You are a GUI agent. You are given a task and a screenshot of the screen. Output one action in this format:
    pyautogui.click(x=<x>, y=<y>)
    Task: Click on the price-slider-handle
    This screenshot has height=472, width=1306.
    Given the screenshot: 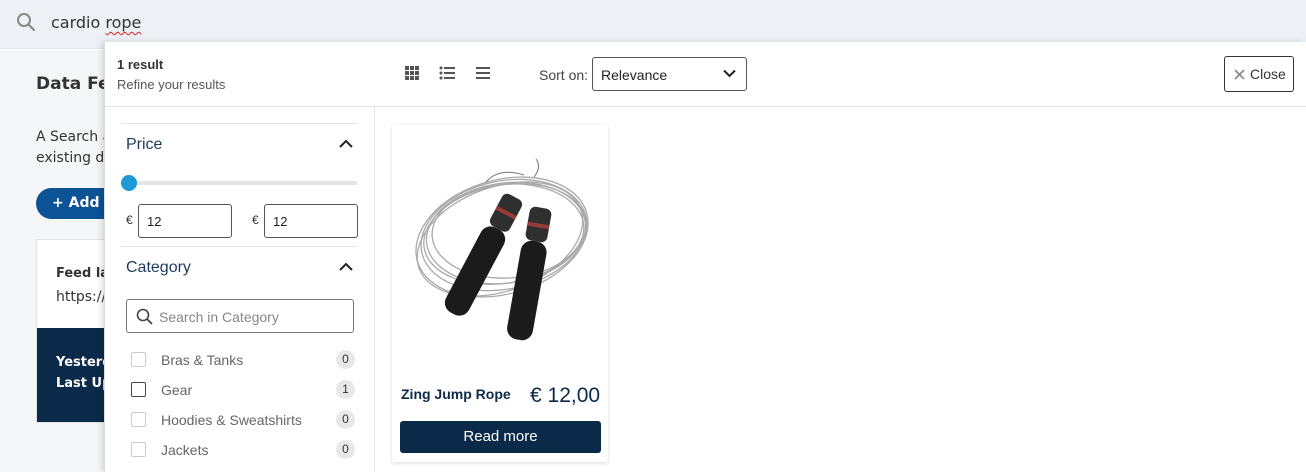 What is the action you would take?
    pyautogui.click(x=129, y=183)
    